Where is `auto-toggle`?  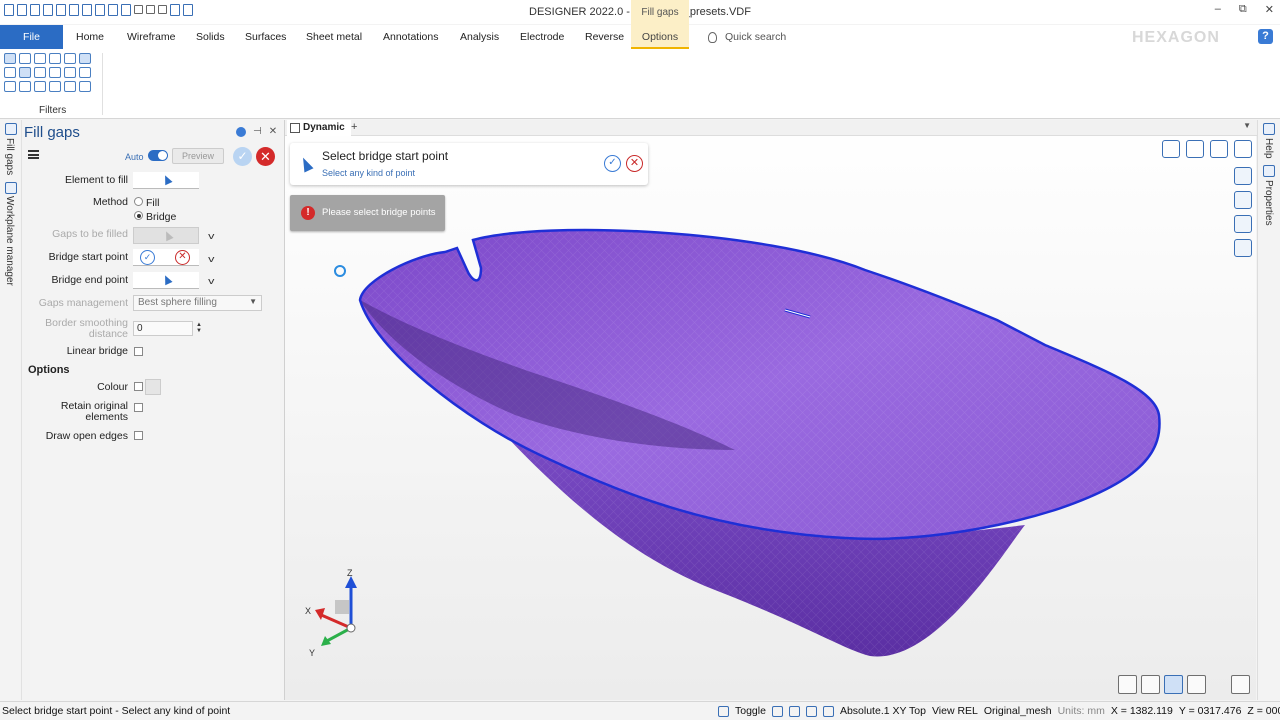 auto-toggle is located at coordinates (158, 155).